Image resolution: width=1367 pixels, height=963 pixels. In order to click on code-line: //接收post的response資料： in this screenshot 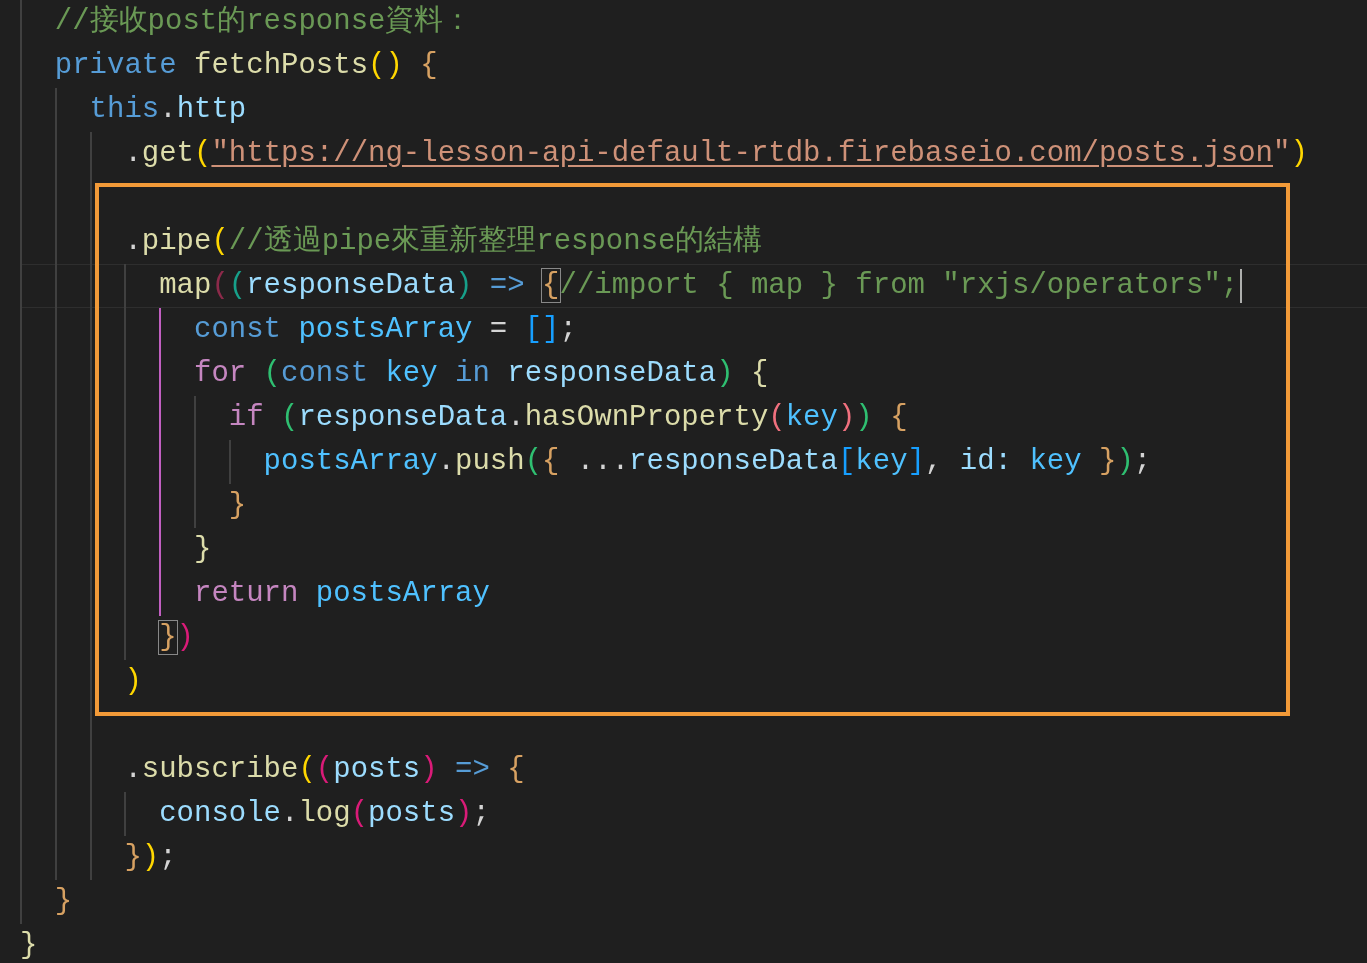, I will do `click(263, 22)`.